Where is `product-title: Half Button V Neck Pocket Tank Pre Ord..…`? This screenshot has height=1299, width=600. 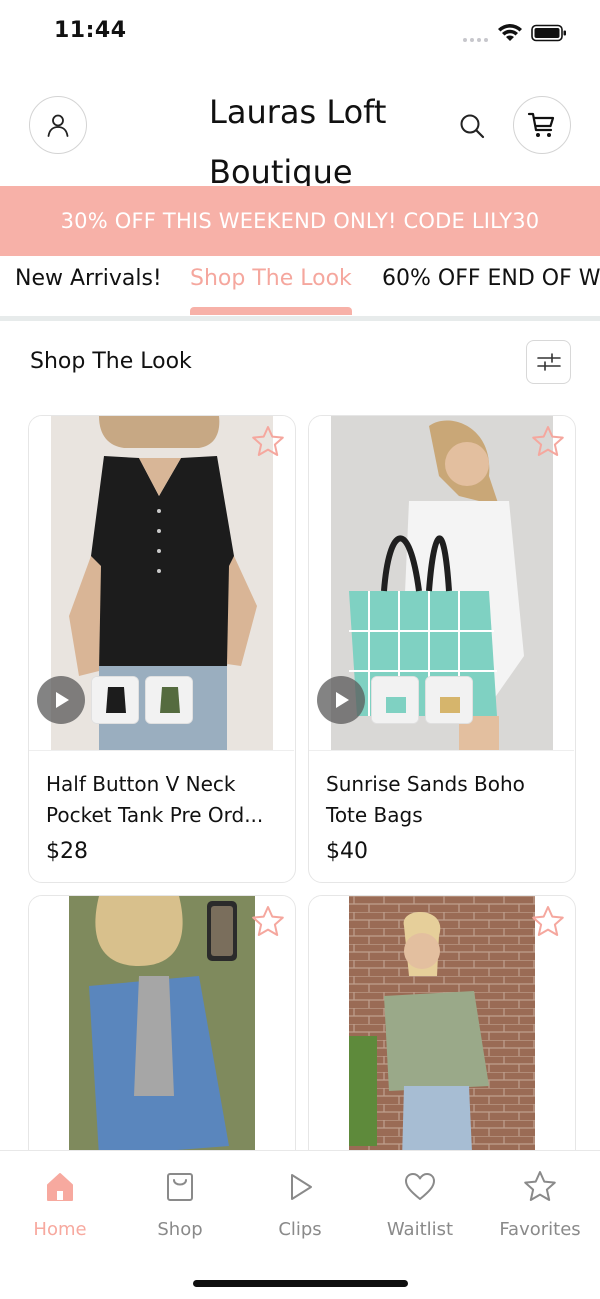
product-title: Half Button V Neck Pocket Tank Pre Ord..… is located at coordinates (162, 800).